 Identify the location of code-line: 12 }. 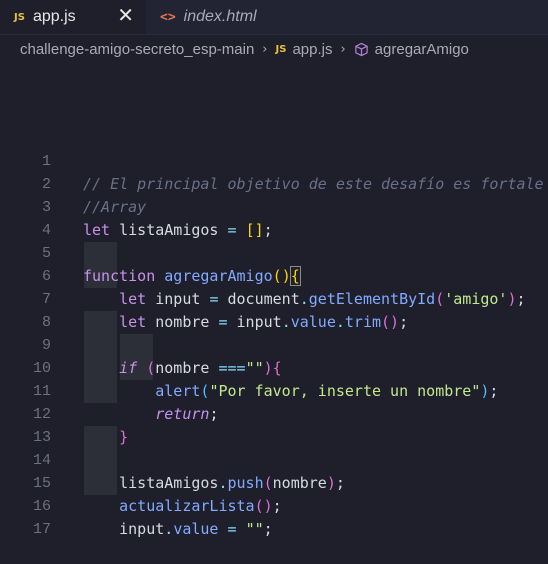
(274, 413).